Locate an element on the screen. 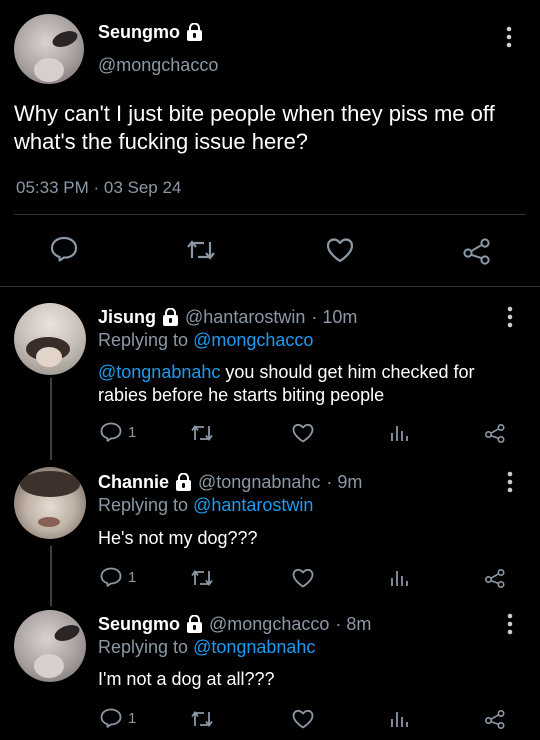 This screenshot has width=540, height=740. replying-to: Replying to @tongnabnahc is located at coordinates (207, 647).